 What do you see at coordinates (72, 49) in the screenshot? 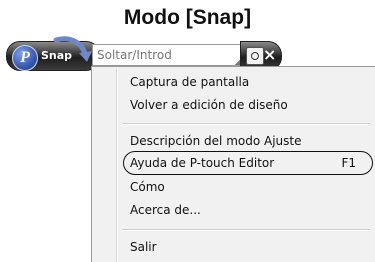
I see `curved-arrow-icon` at bounding box center [72, 49].